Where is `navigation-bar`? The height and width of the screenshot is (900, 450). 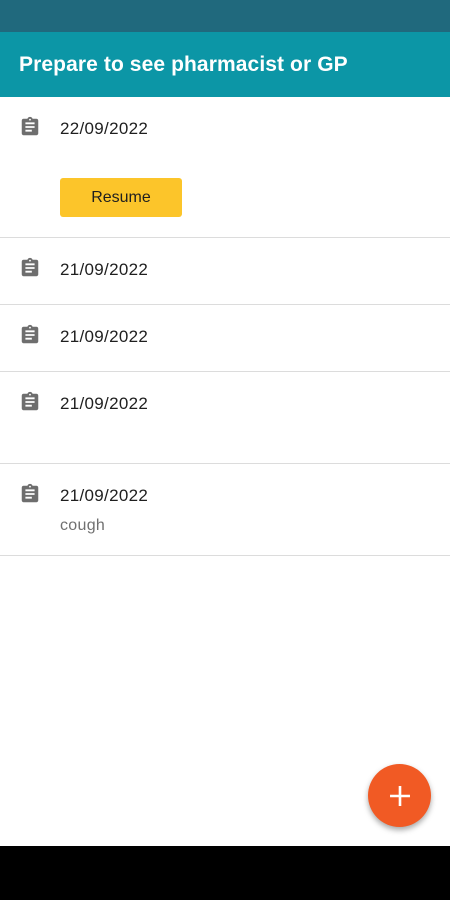
navigation-bar is located at coordinates (225, 873).